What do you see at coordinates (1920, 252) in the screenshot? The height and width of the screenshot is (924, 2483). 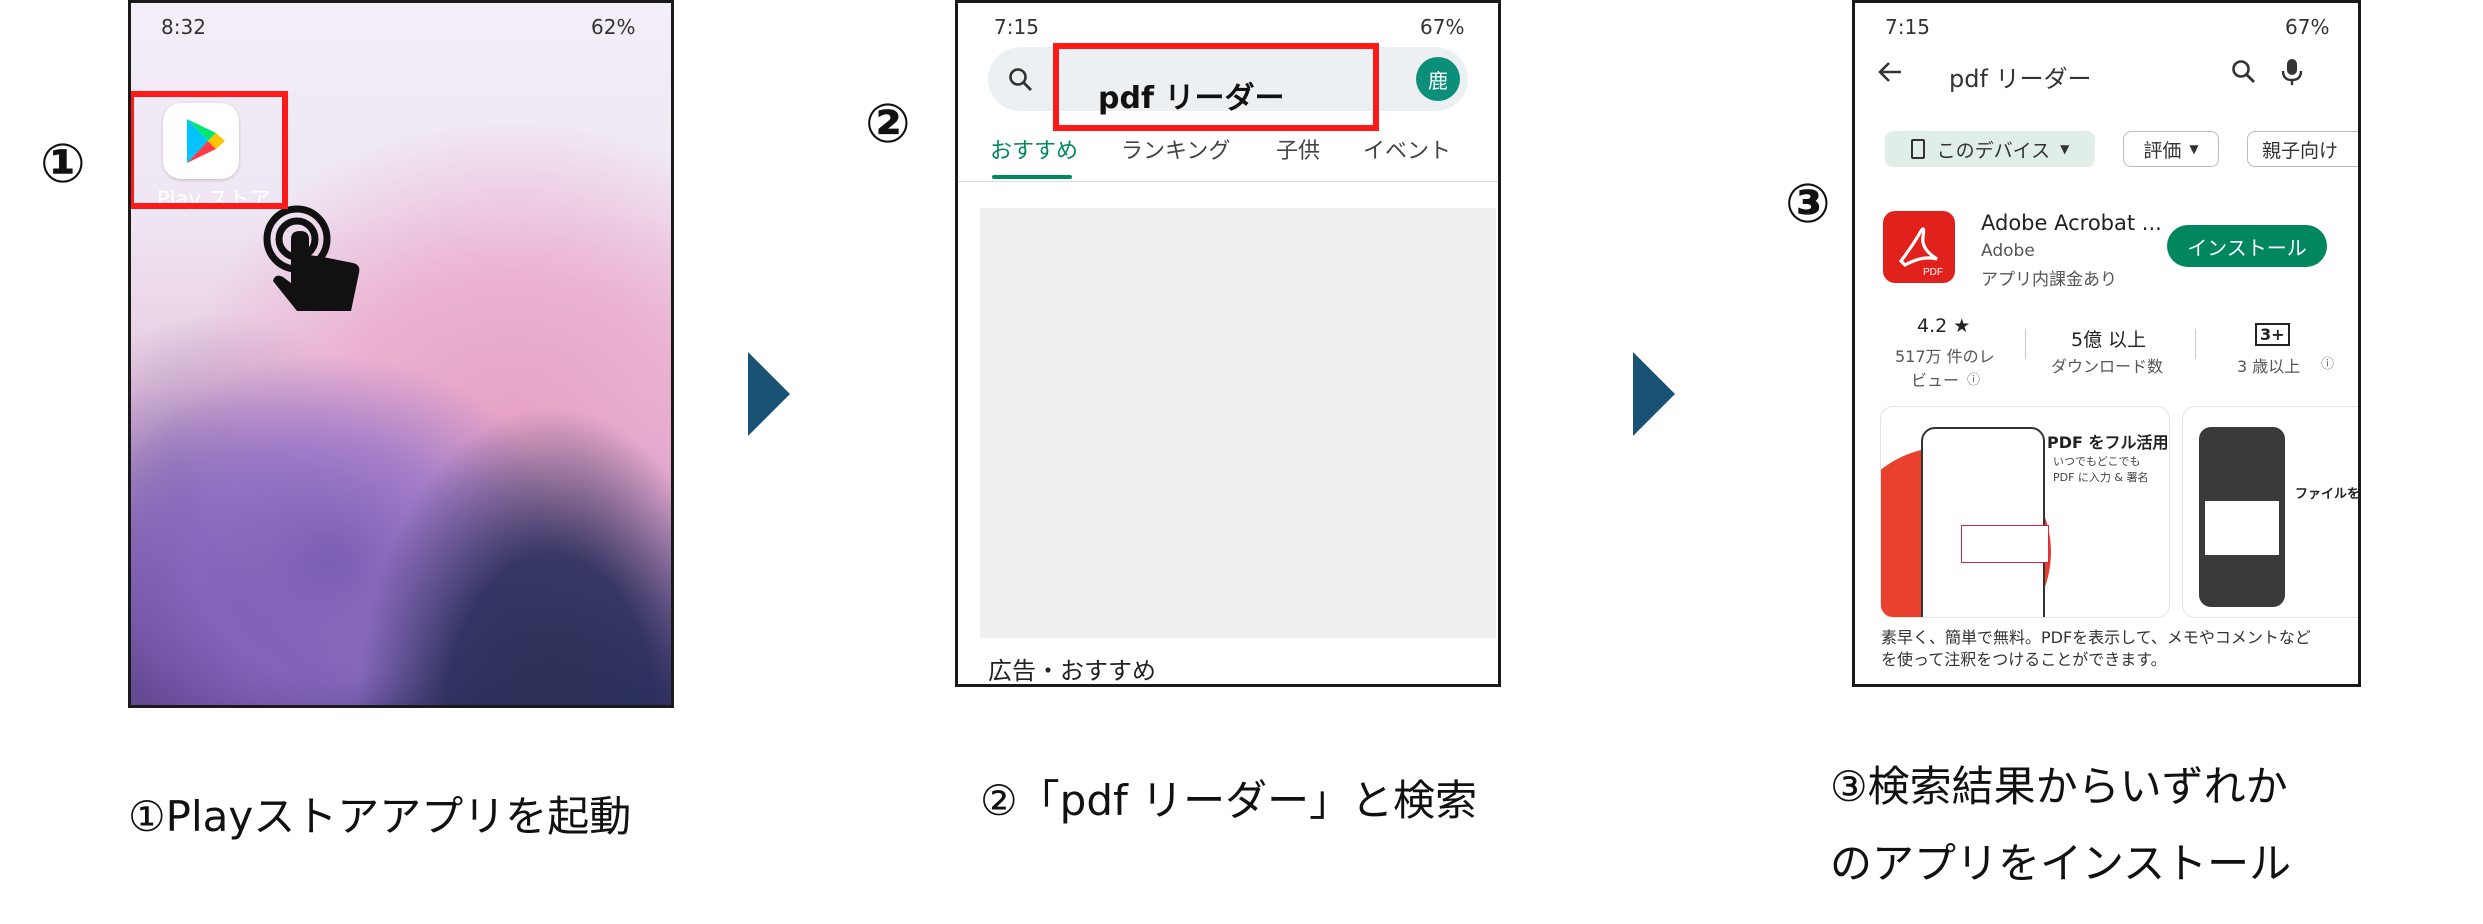 I see `pdf-icon: PDF` at bounding box center [1920, 252].